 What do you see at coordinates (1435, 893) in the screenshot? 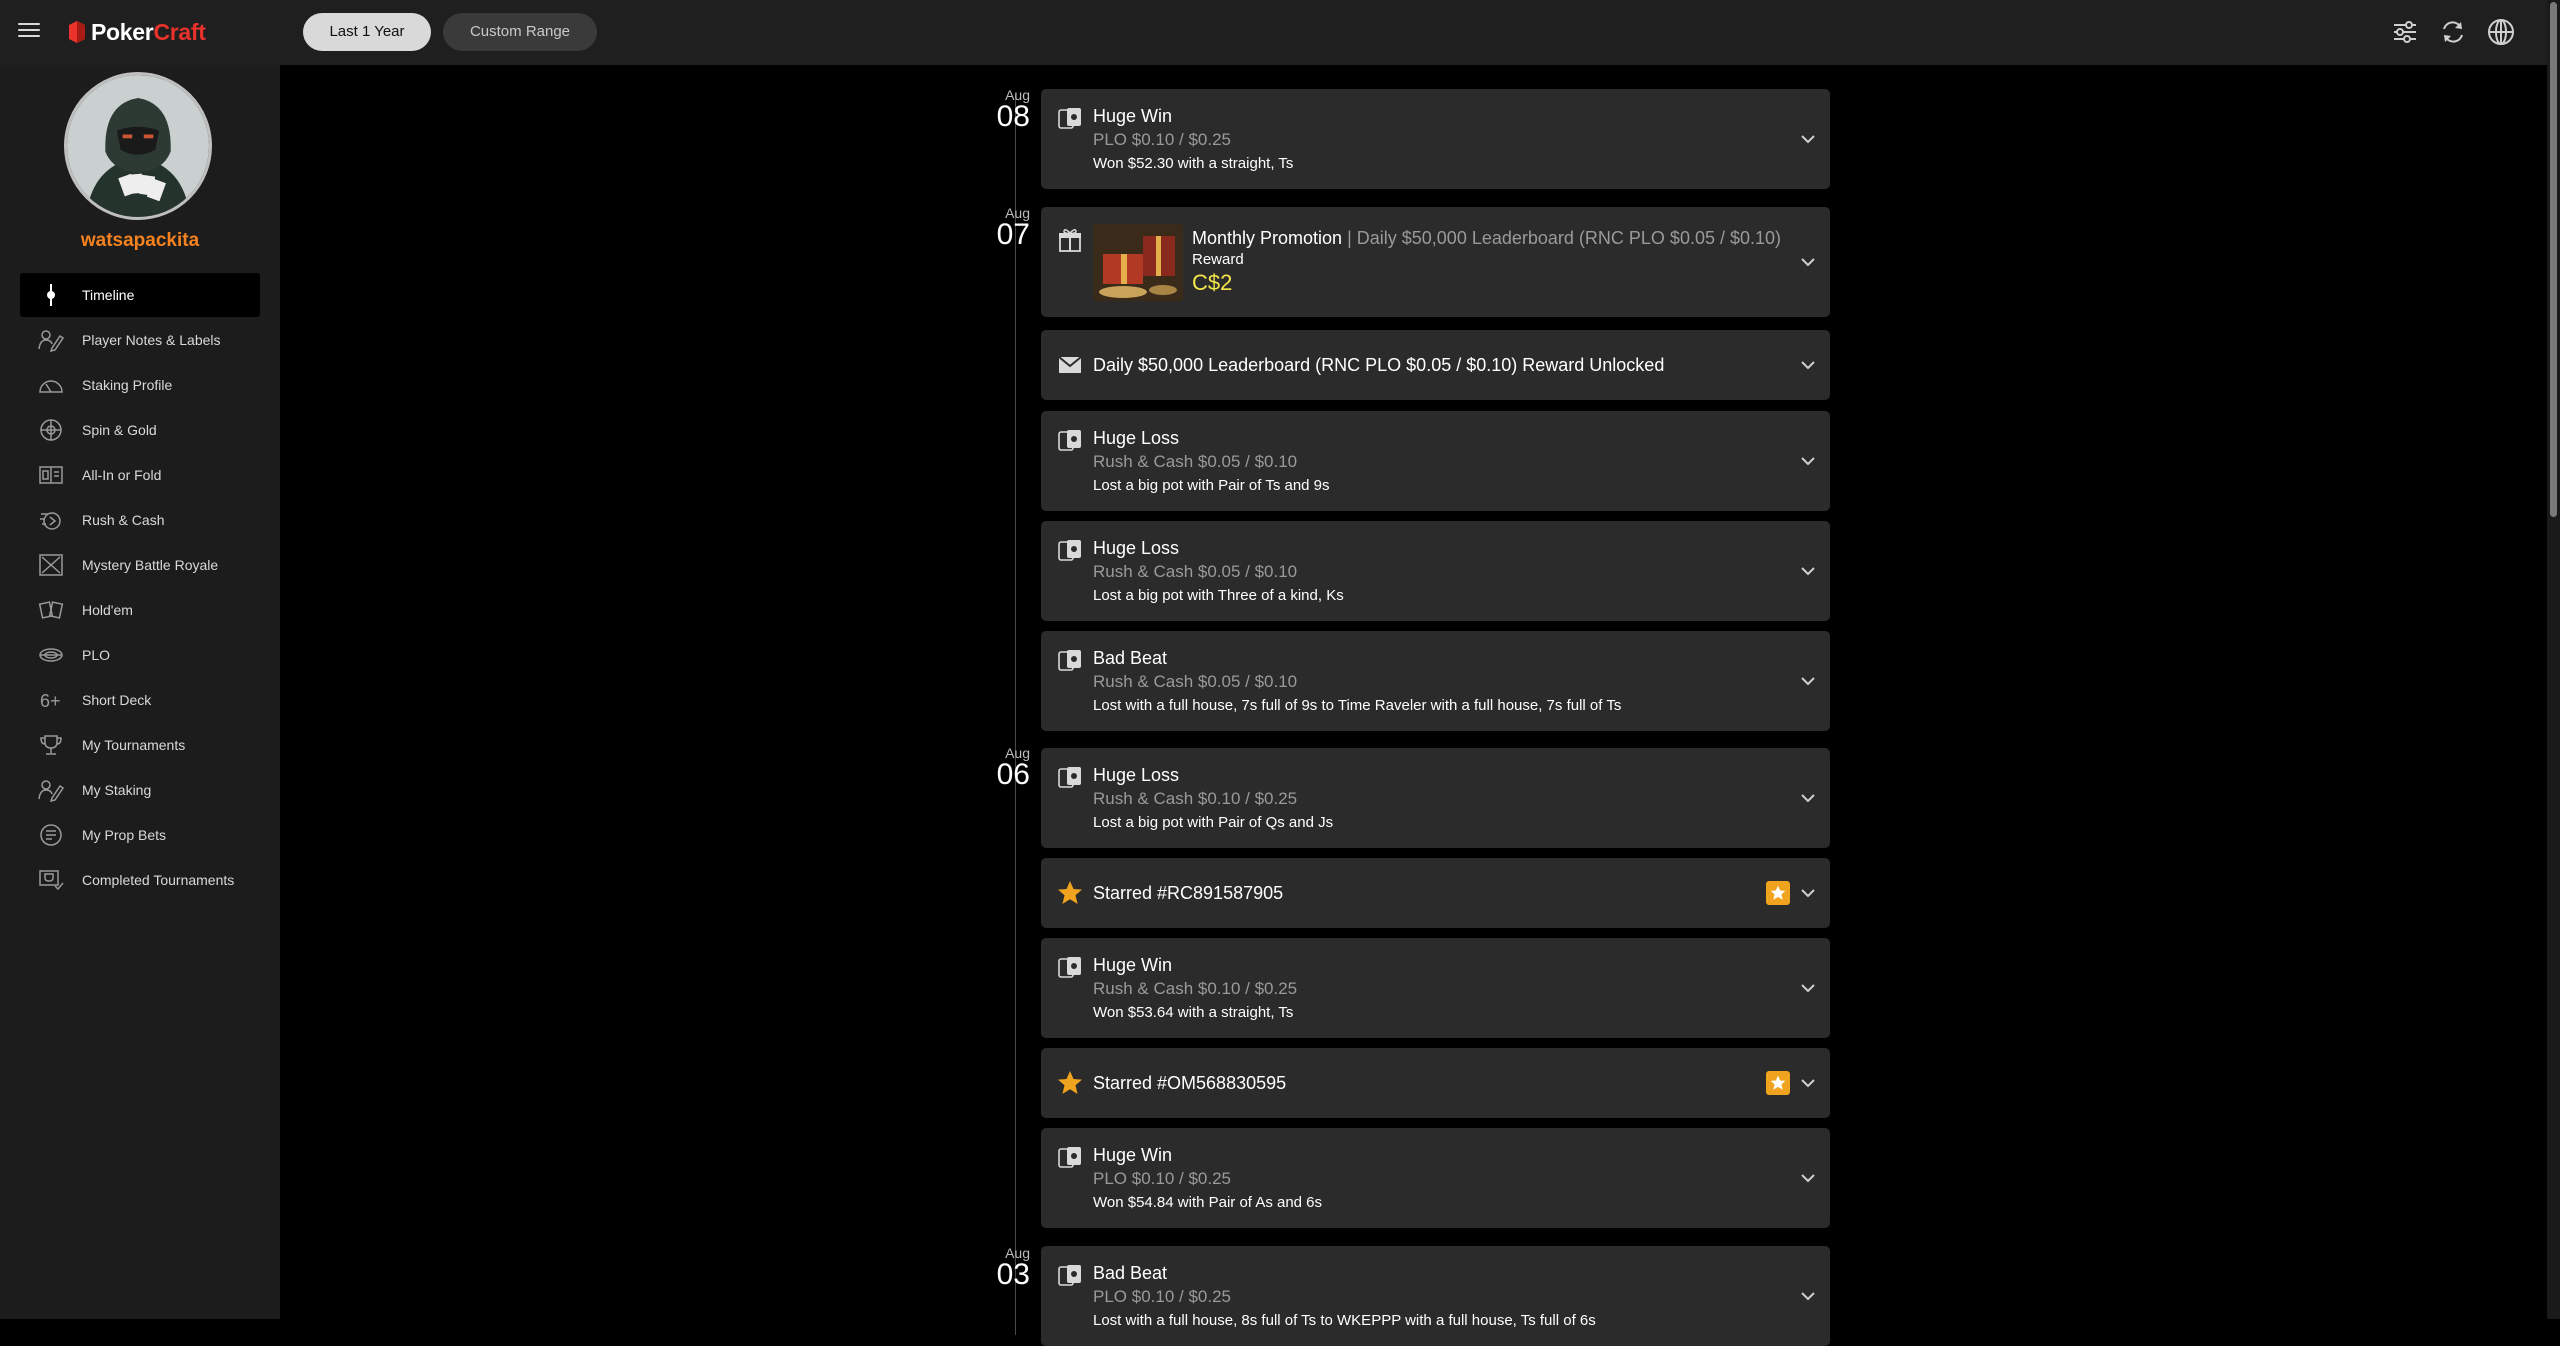
I see `timeline-card-starred: Starred #RC891587905` at bounding box center [1435, 893].